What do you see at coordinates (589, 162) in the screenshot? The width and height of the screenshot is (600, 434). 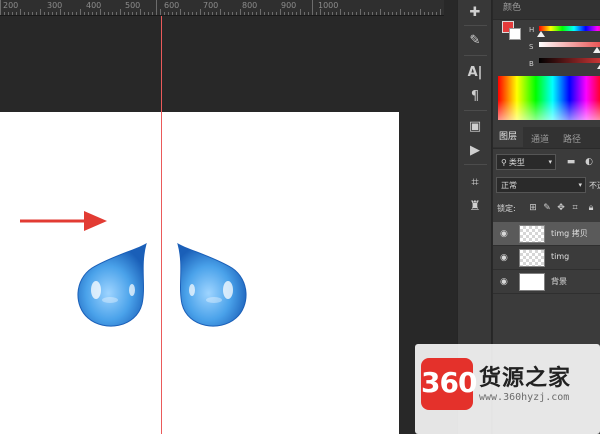 I see `adjustment-filter-icon: ◐` at bounding box center [589, 162].